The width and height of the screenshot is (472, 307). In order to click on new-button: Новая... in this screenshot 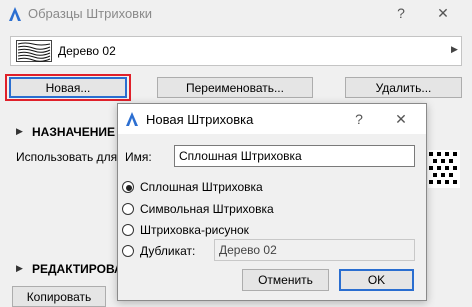, I will do `click(68, 87)`.